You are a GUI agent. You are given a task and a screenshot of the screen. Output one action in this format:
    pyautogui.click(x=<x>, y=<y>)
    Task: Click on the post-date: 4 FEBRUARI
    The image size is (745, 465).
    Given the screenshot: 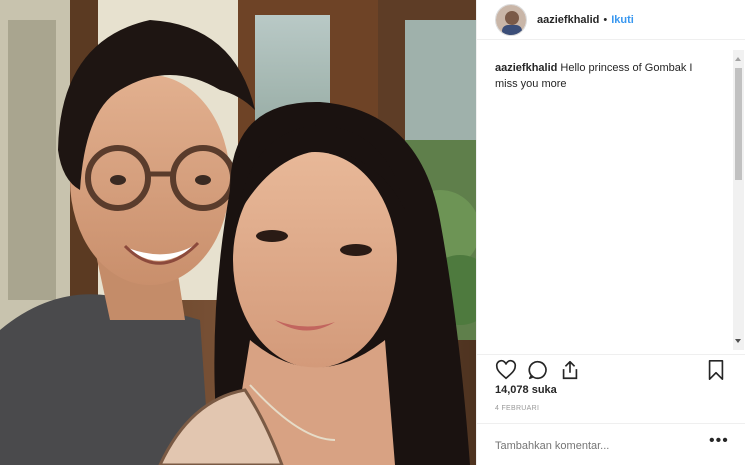 What is the action you would take?
    pyautogui.click(x=517, y=408)
    